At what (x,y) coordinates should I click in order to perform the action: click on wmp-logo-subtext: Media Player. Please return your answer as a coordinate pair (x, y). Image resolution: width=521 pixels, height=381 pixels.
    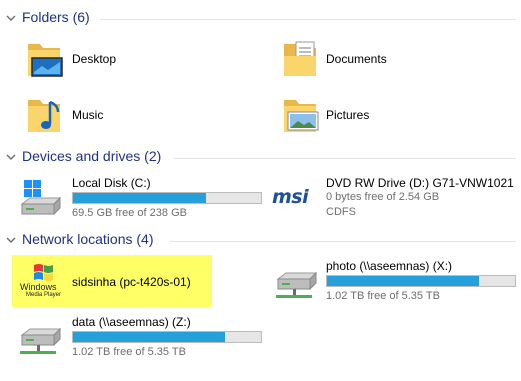
    Looking at the image, I should click on (44, 295).